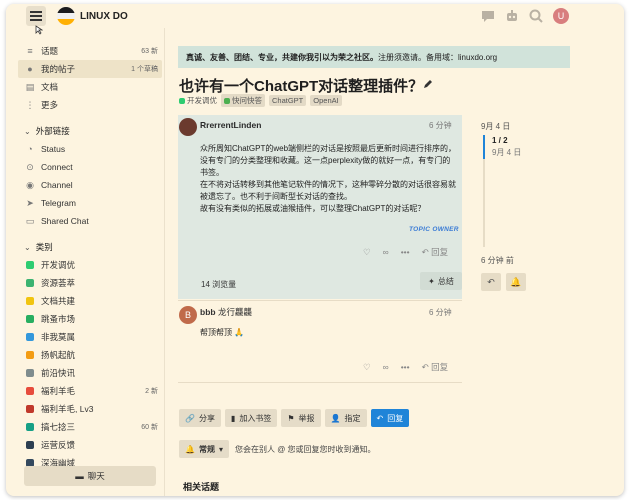  What do you see at coordinates (58, 373) in the screenshot?
I see `sidebar-item-label: 前沿快讯` at bounding box center [58, 373].